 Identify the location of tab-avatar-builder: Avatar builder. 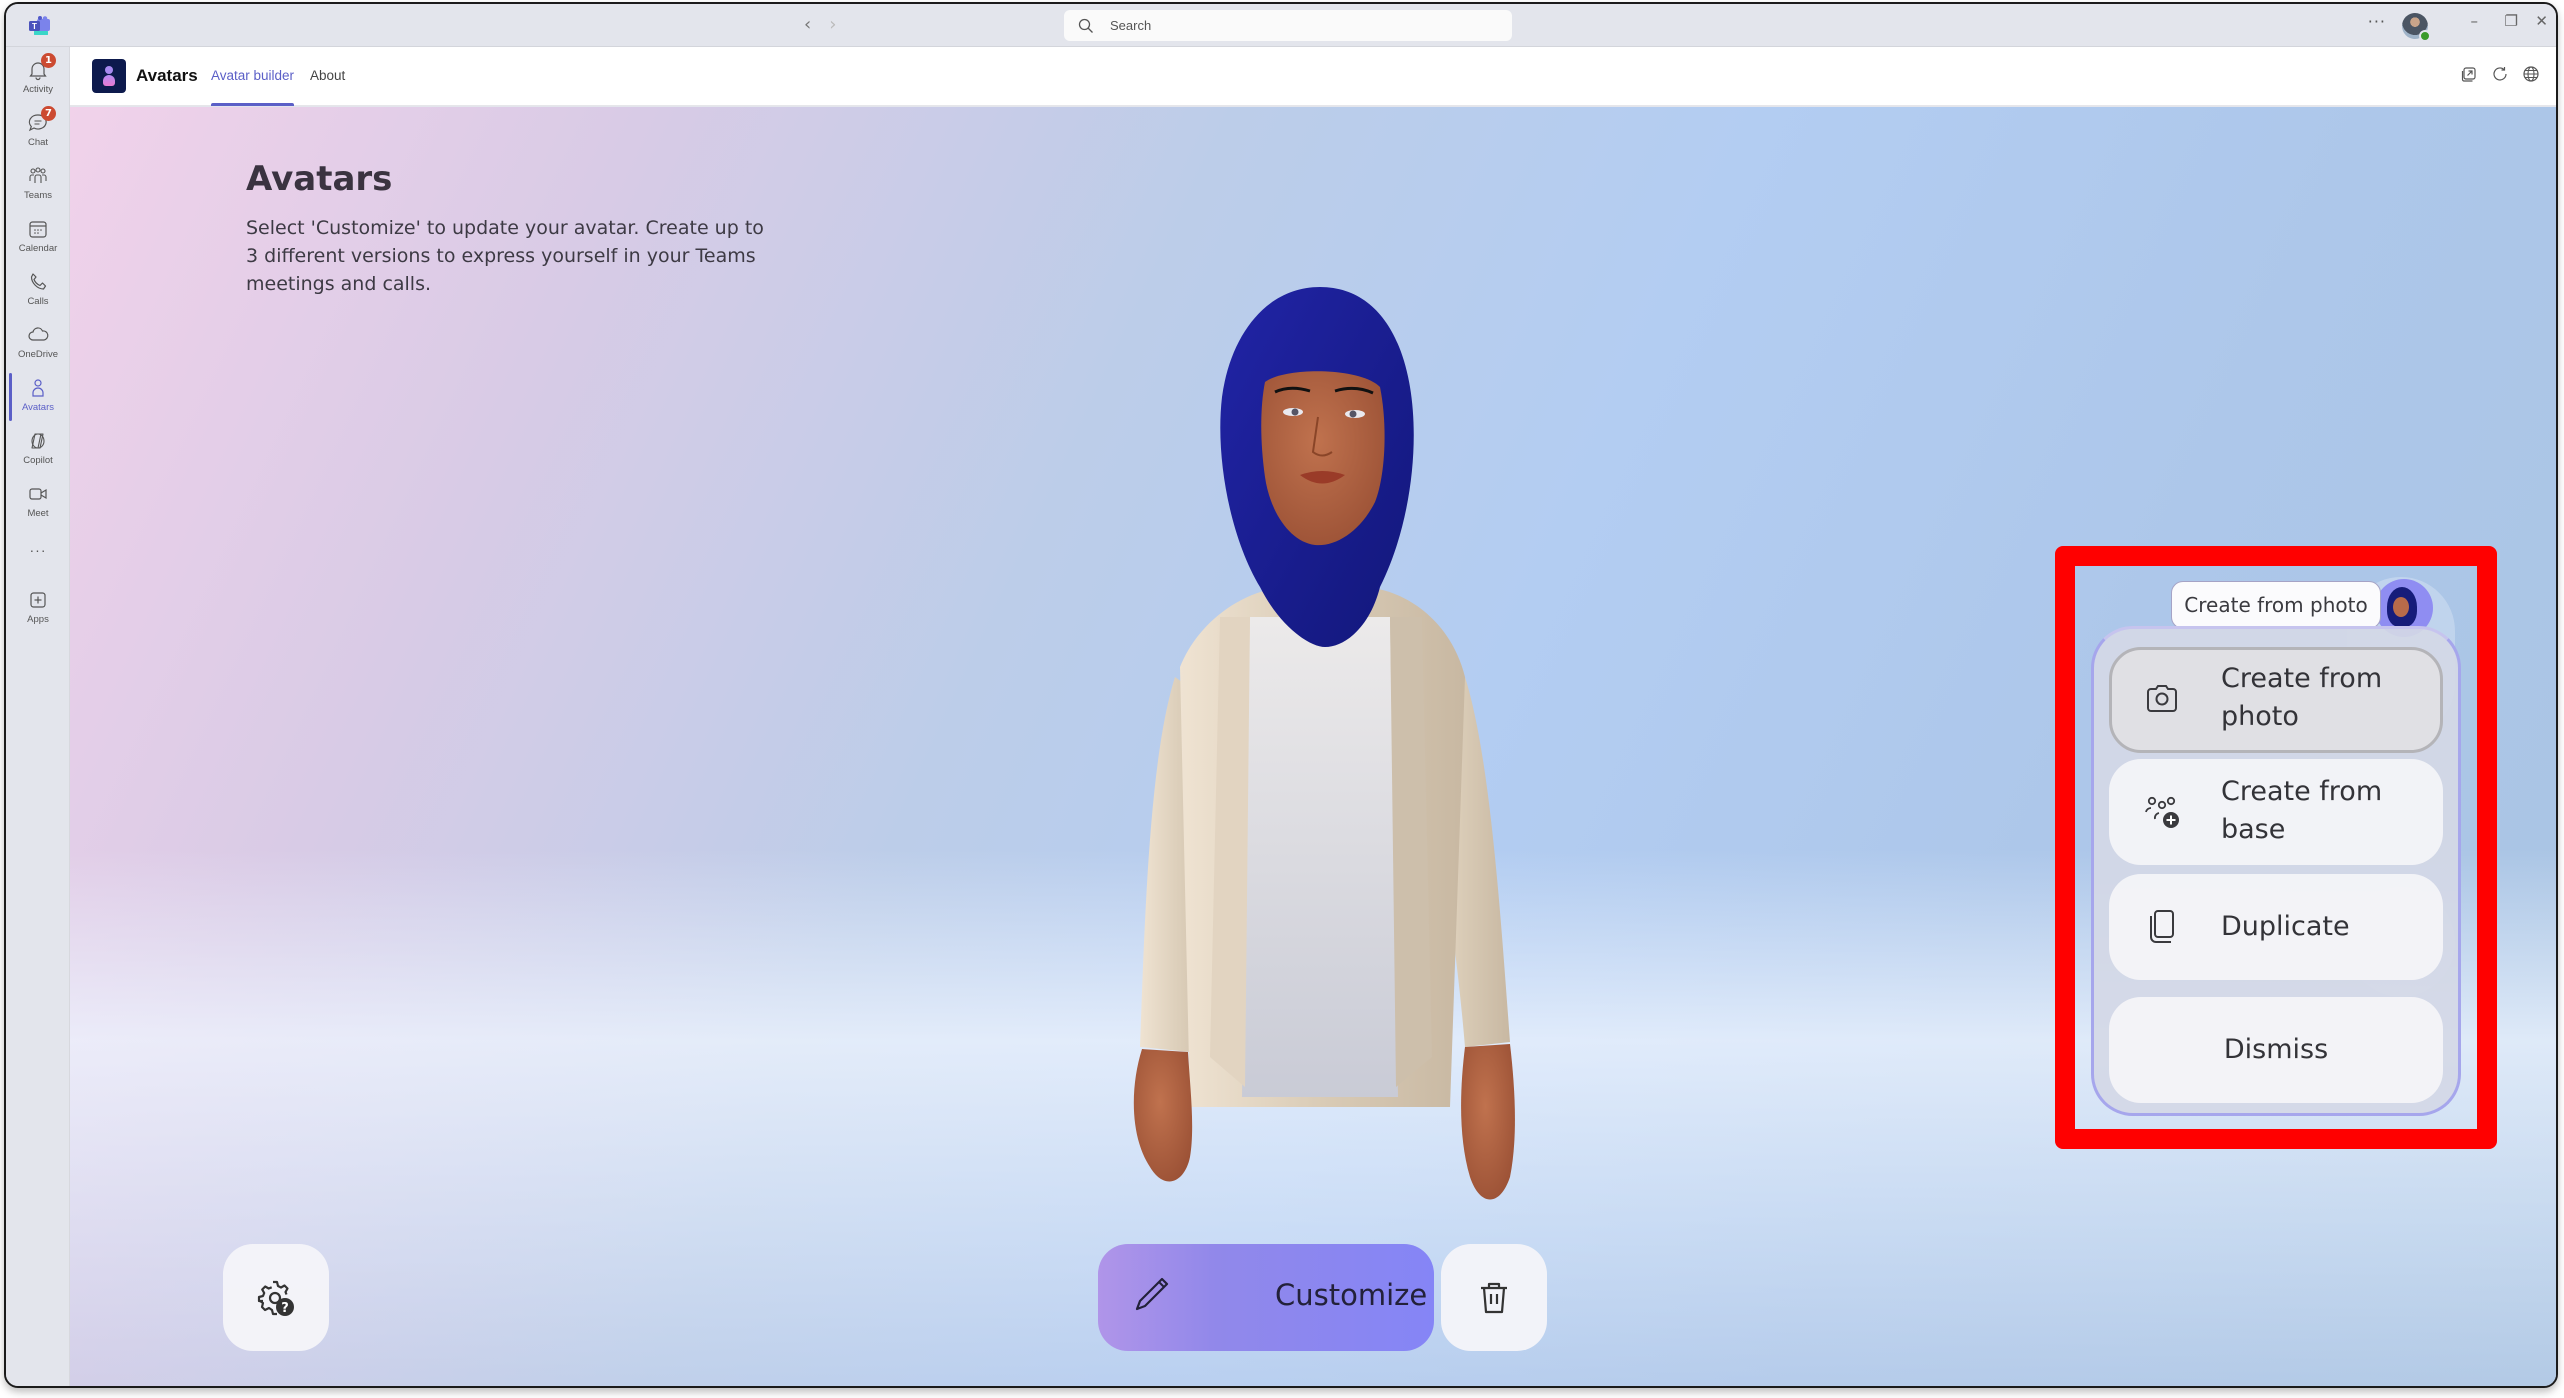
(253, 87).